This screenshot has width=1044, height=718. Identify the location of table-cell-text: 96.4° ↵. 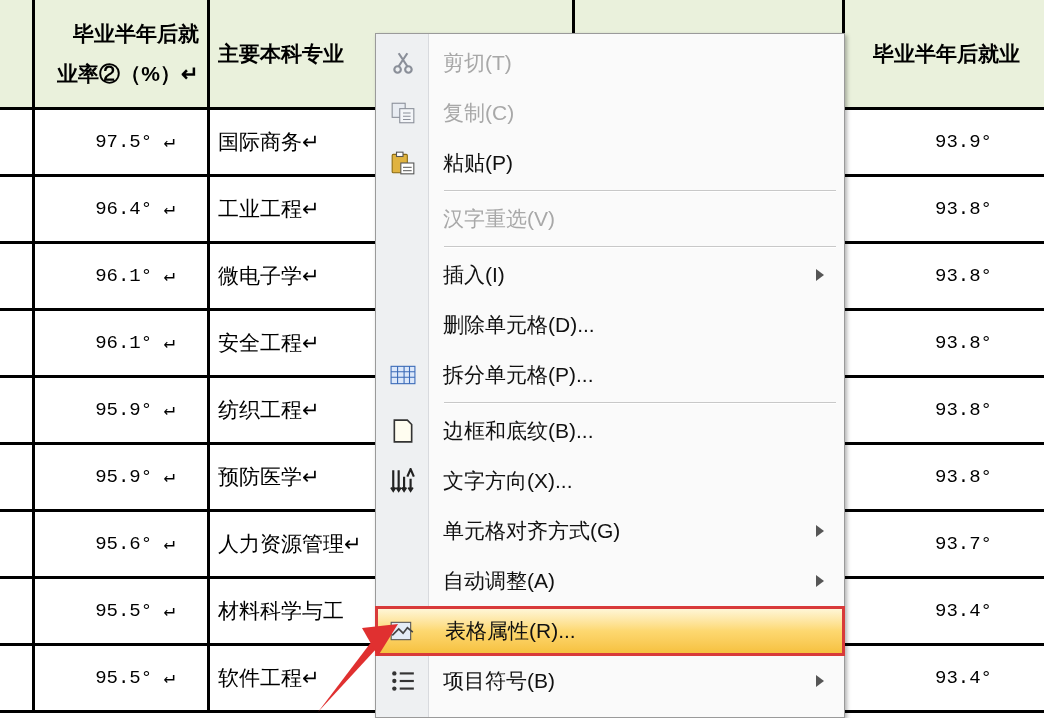
(135, 209).